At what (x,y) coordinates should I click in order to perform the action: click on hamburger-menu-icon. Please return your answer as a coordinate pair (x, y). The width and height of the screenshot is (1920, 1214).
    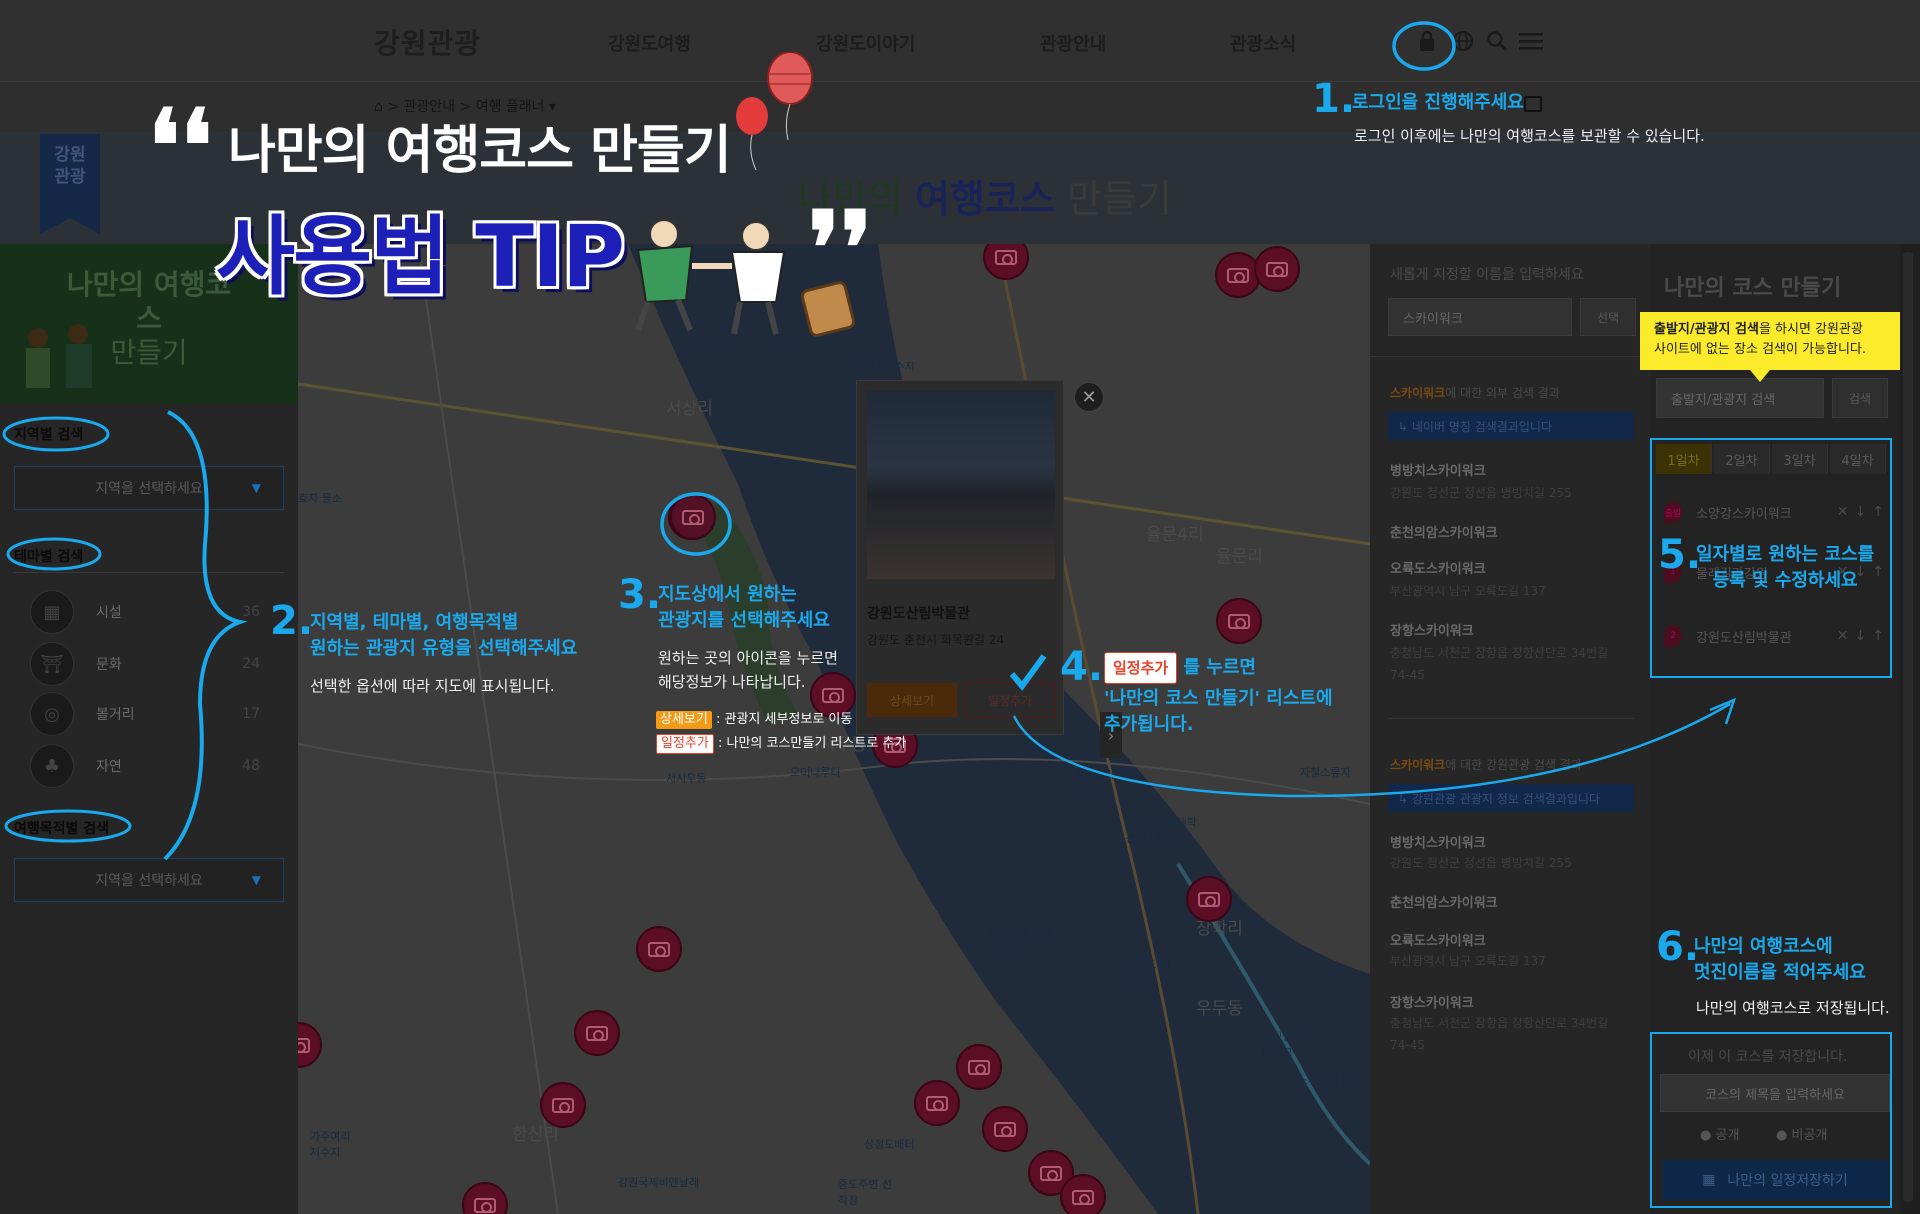
    Looking at the image, I should click on (1531, 41).